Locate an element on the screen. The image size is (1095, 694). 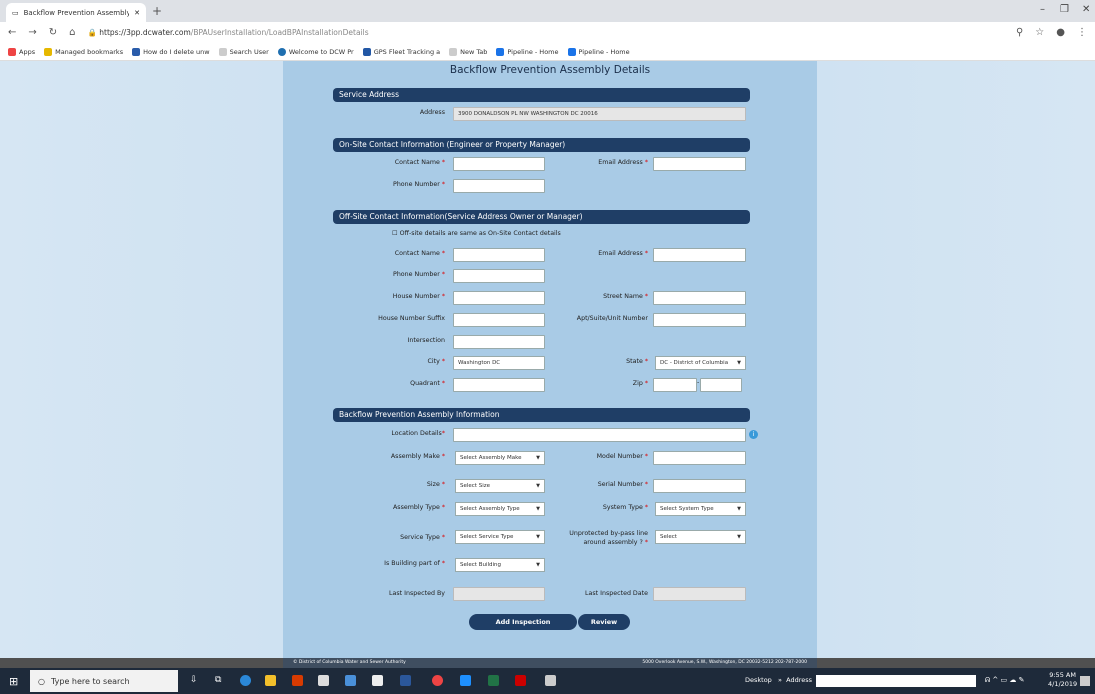
onsite-email-input is located at coordinates (699, 164).